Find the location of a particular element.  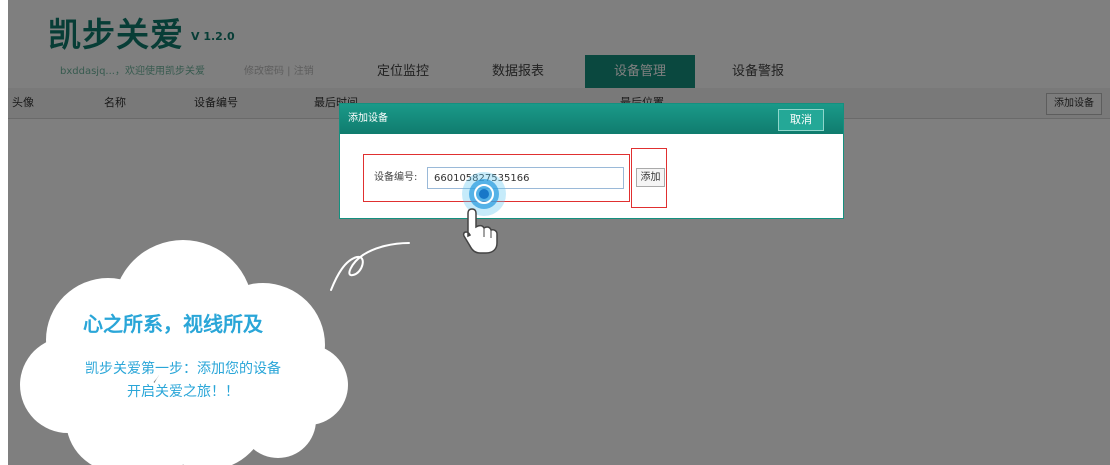

device-number-input is located at coordinates (525, 178).